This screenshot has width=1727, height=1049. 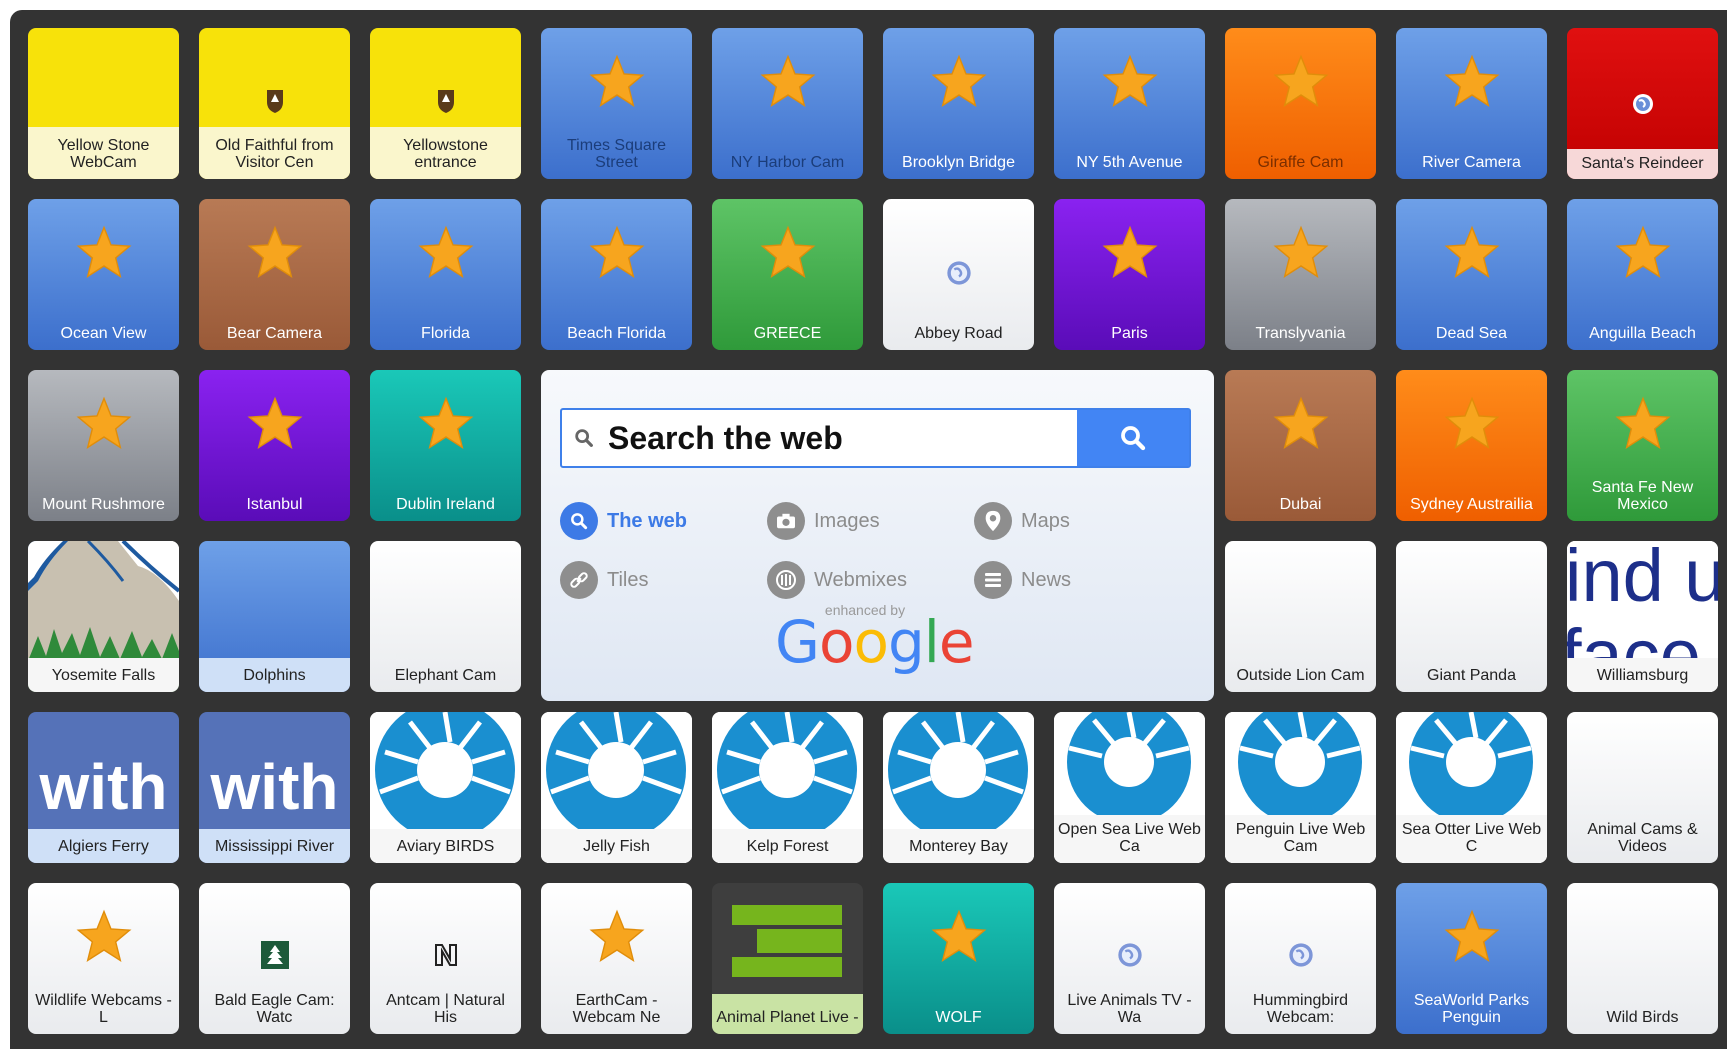 I want to click on option-label: The web, so click(x=647, y=520).